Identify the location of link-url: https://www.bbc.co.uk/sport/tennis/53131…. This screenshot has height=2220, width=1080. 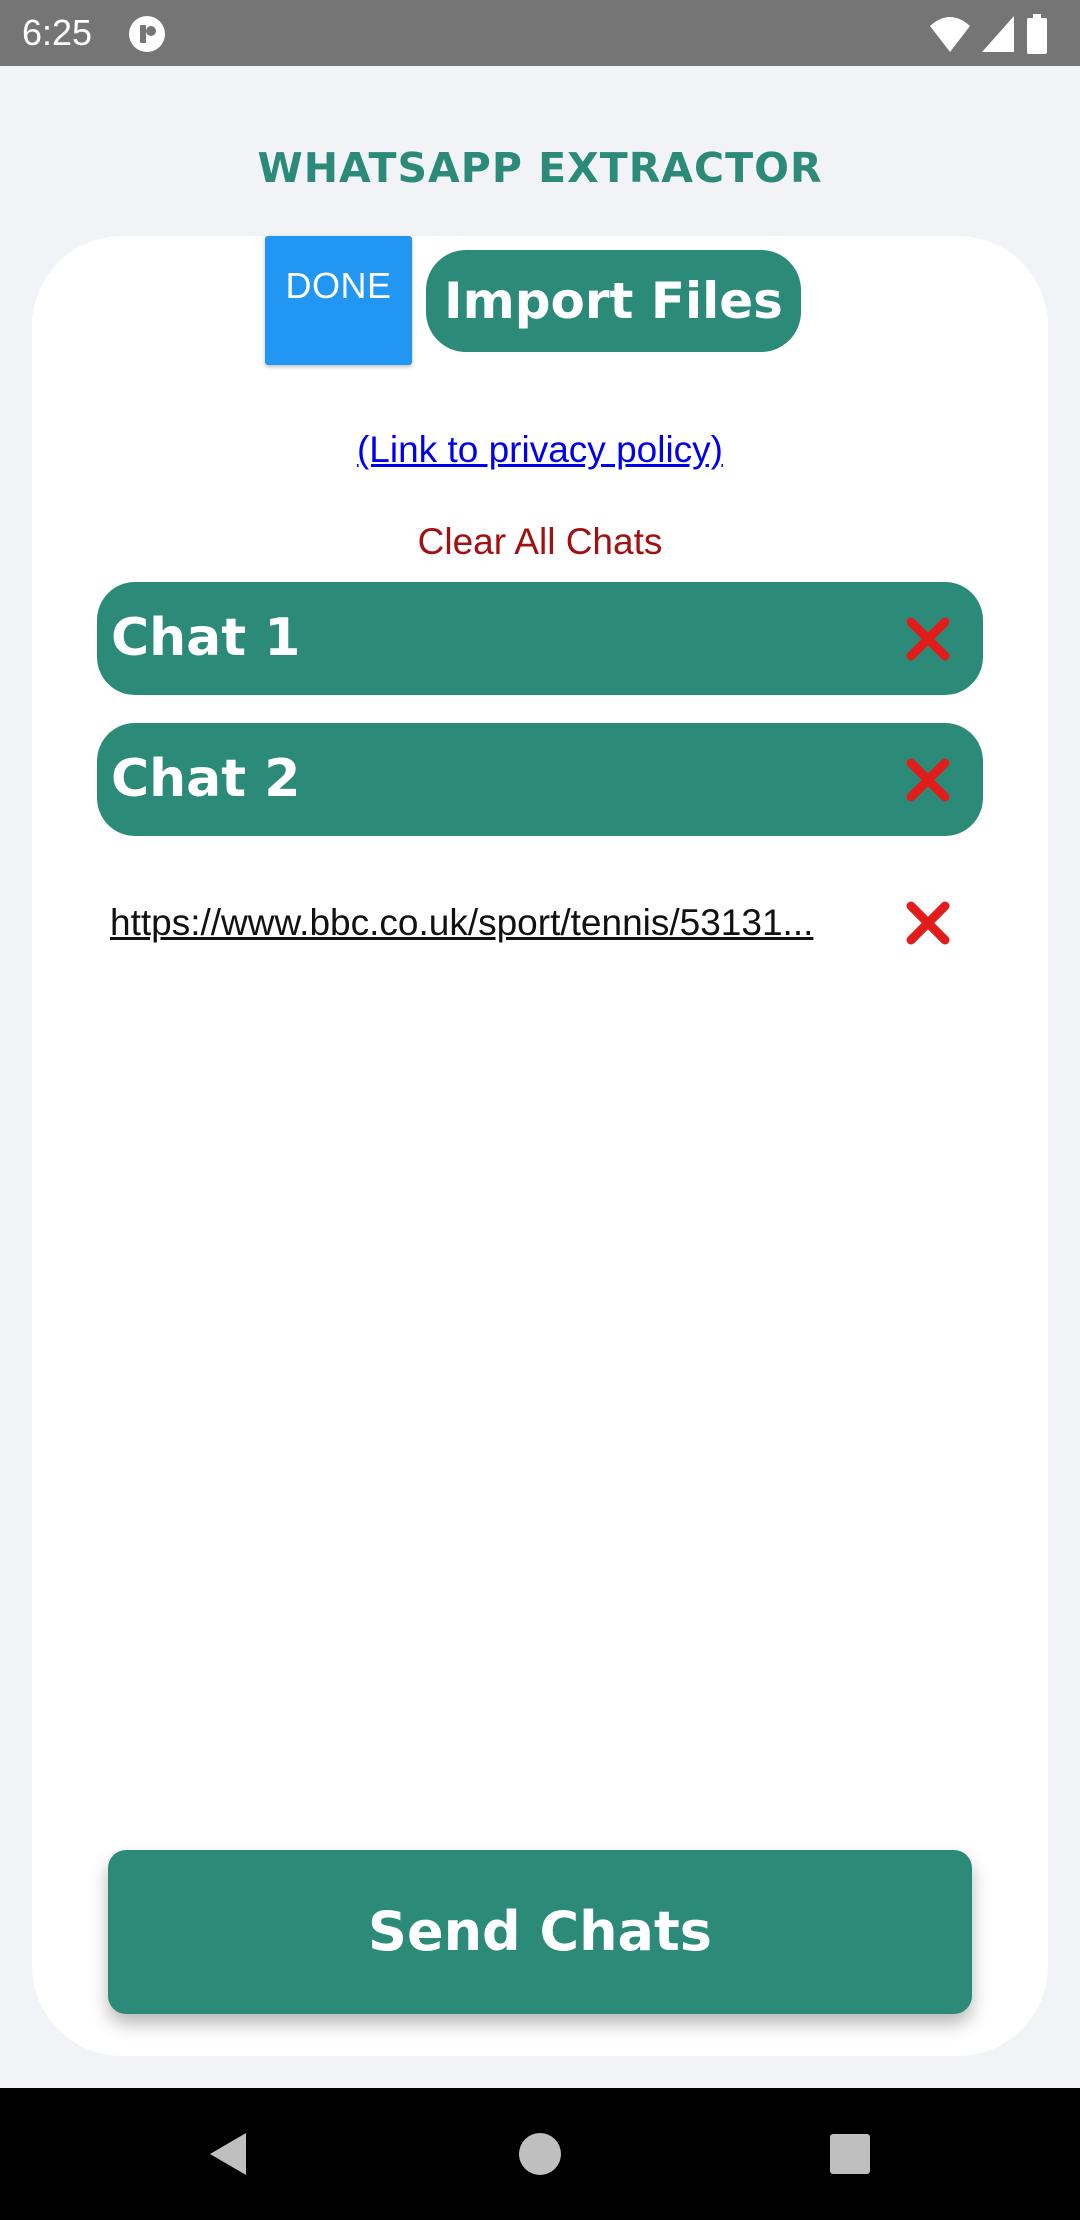
(500, 923).